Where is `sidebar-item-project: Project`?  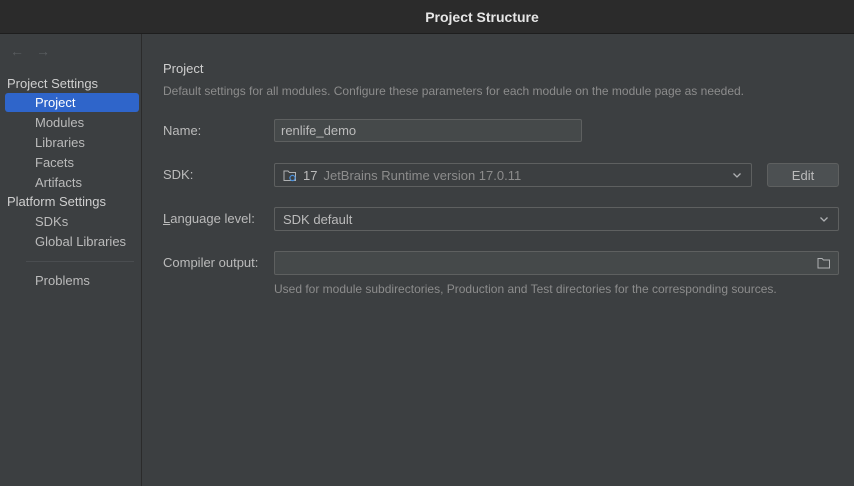
sidebar-item-project: Project is located at coordinates (72, 102).